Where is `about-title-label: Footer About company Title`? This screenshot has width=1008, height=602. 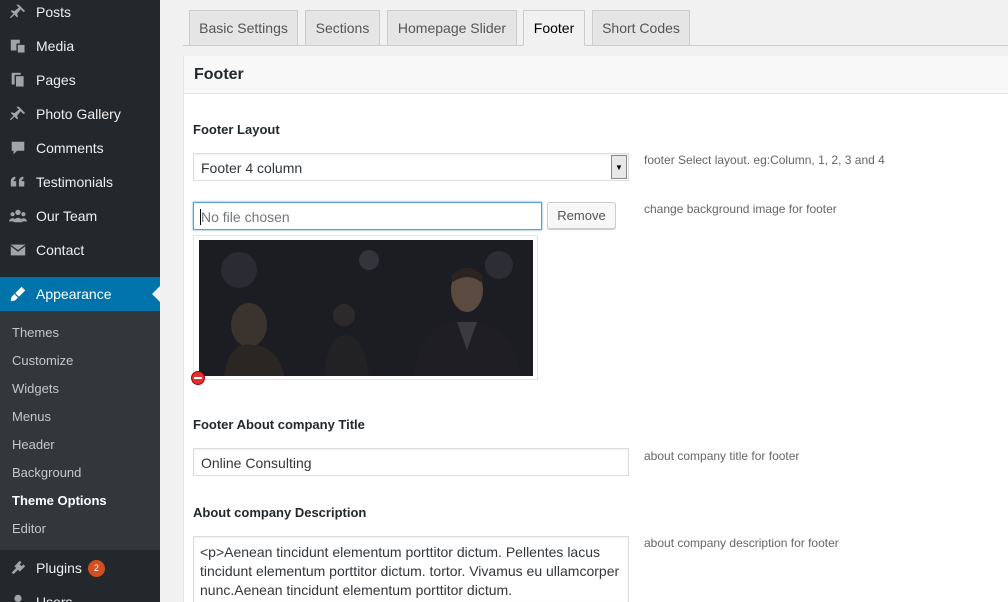 about-title-label: Footer About company Title is located at coordinates (279, 424).